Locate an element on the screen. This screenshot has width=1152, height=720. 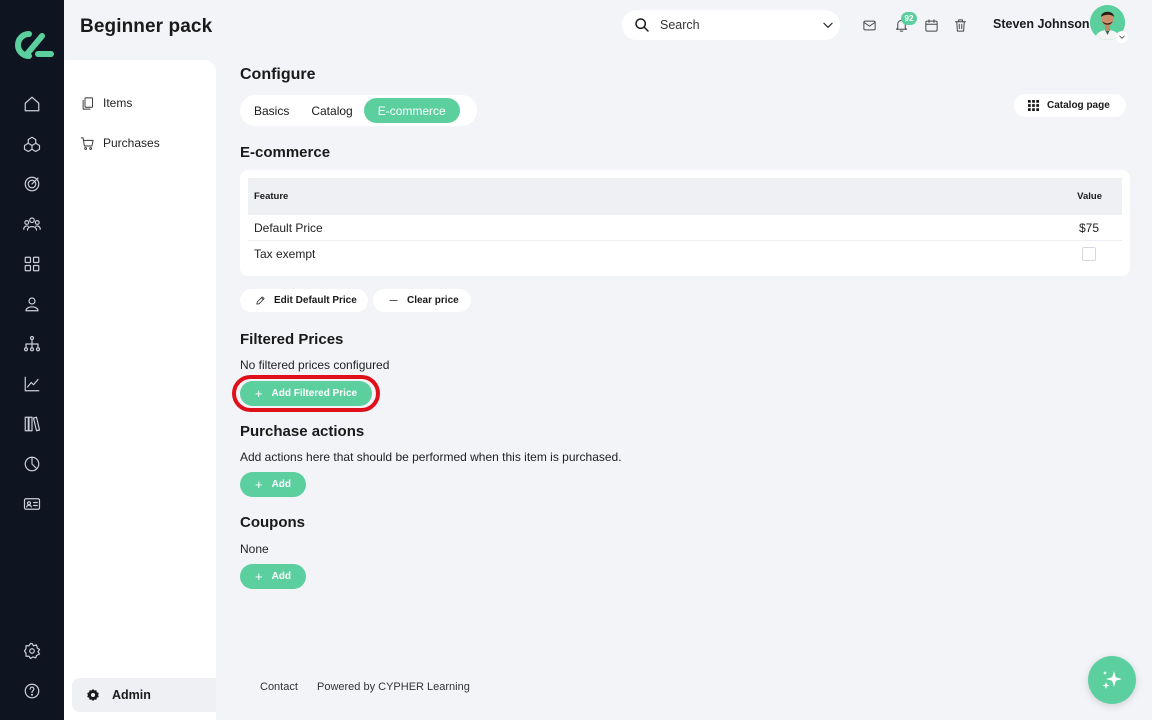
clear-price-button: Clear price is located at coordinates (422, 300).